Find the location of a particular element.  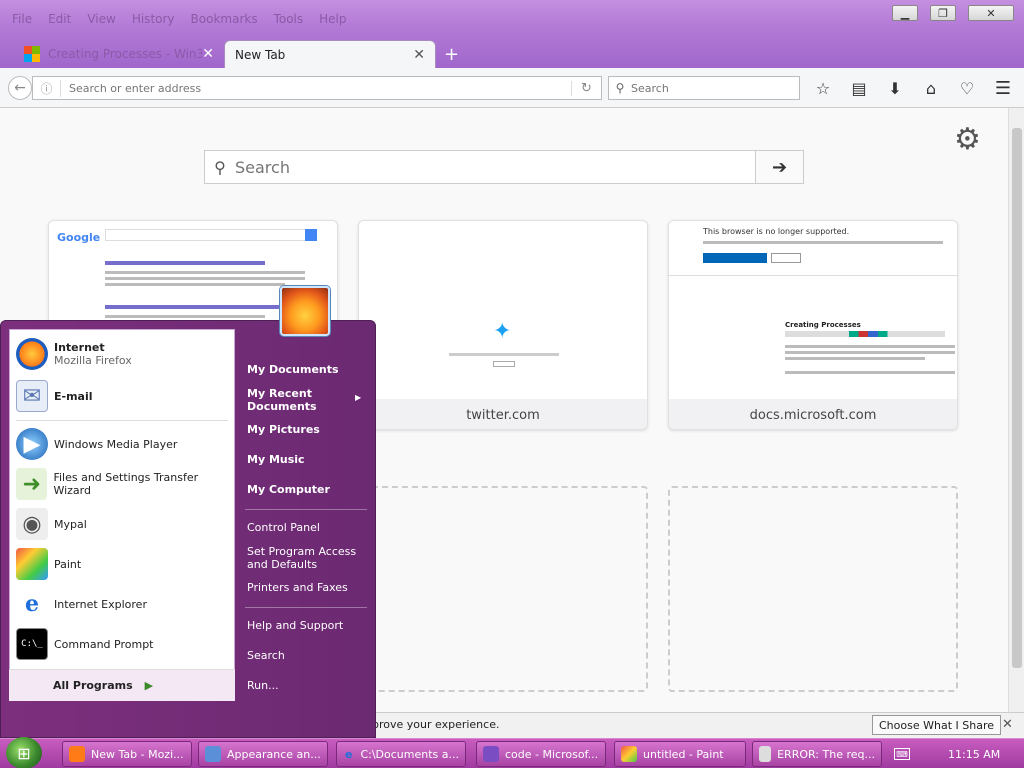

star-icon: ☆ is located at coordinates (823, 88).